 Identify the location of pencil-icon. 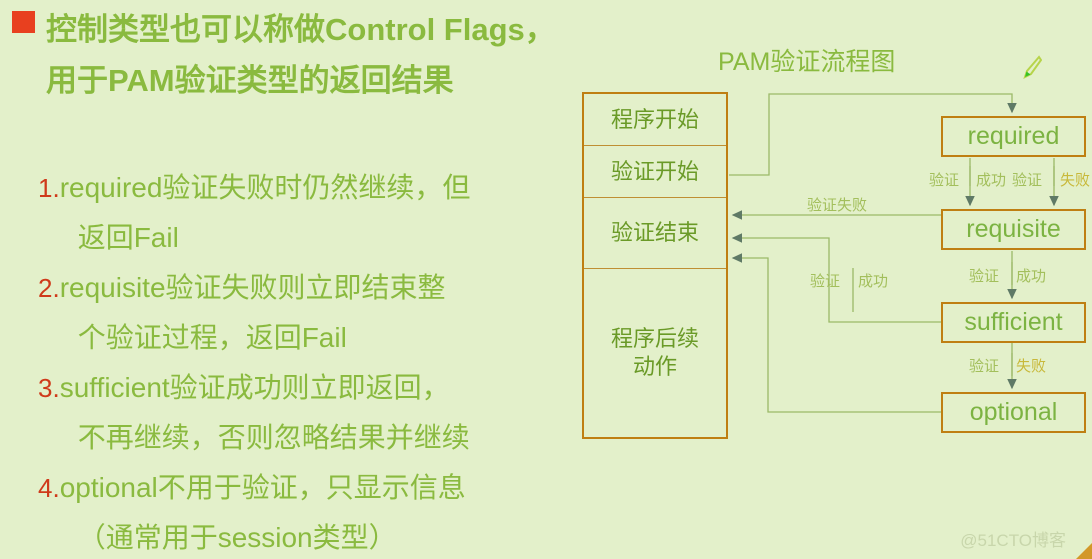
(1032, 67).